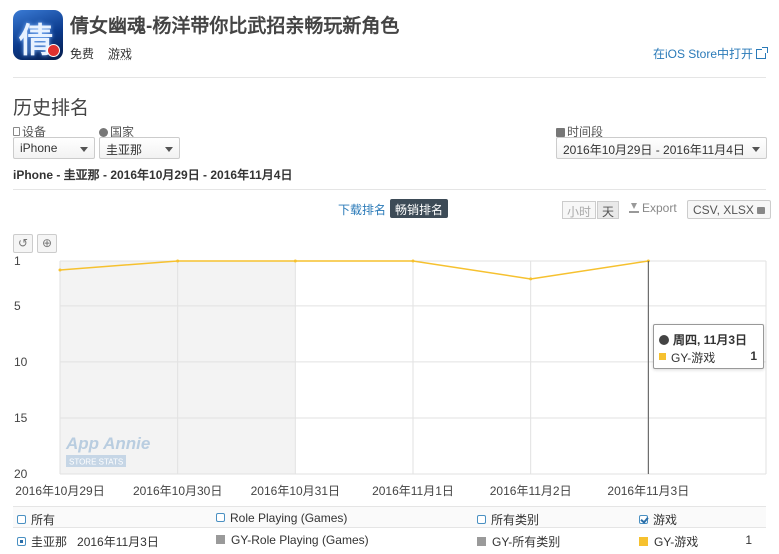 The image size is (779, 554). What do you see at coordinates (23, 243) in the screenshot?
I see `reset-icon: ↺` at bounding box center [23, 243].